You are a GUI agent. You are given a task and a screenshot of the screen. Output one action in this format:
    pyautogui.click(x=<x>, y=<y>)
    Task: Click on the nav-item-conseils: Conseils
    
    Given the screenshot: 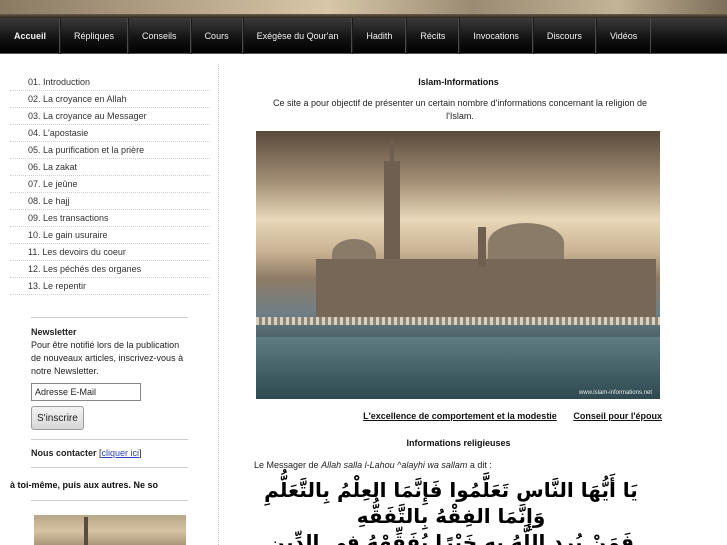 What is the action you would take?
    pyautogui.click(x=159, y=35)
    